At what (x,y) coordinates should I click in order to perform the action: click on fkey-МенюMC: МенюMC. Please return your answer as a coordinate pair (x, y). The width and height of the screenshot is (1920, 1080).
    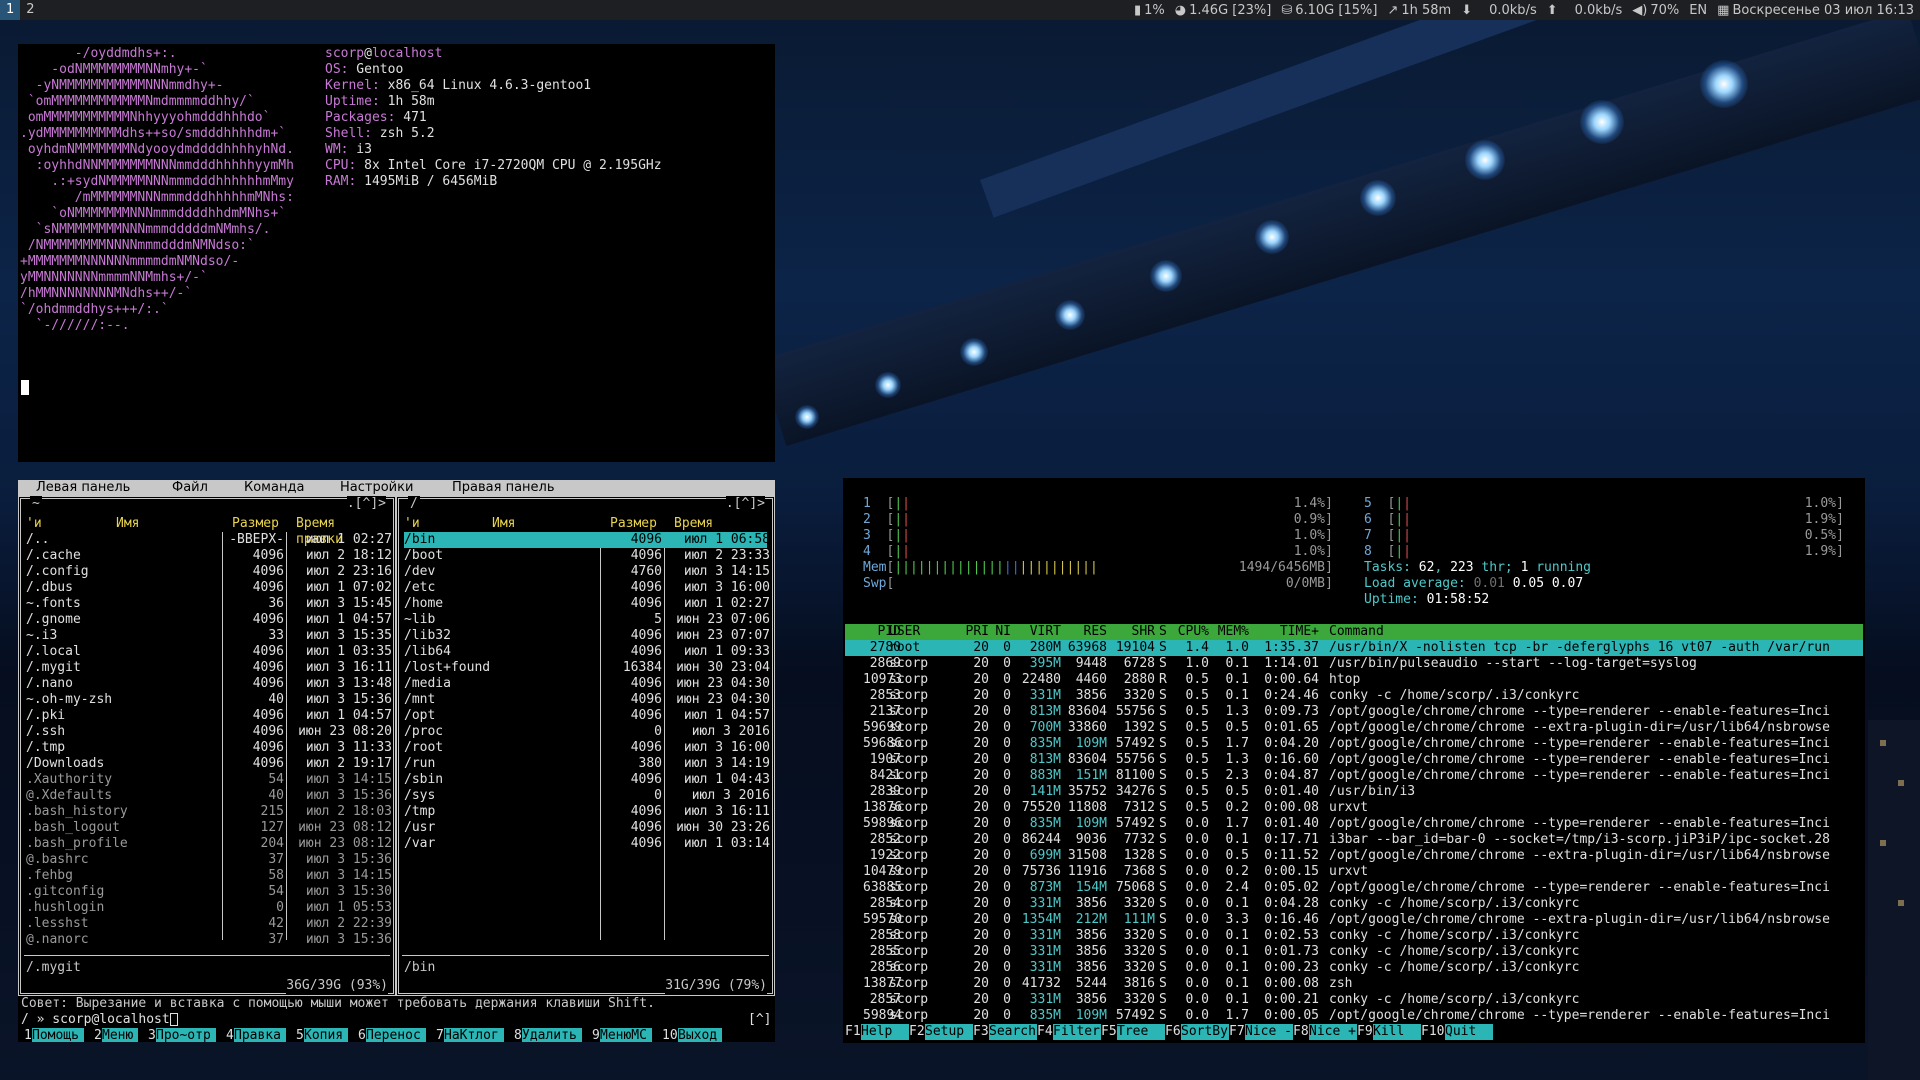
    Looking at the image, I should click on (626, 1035).